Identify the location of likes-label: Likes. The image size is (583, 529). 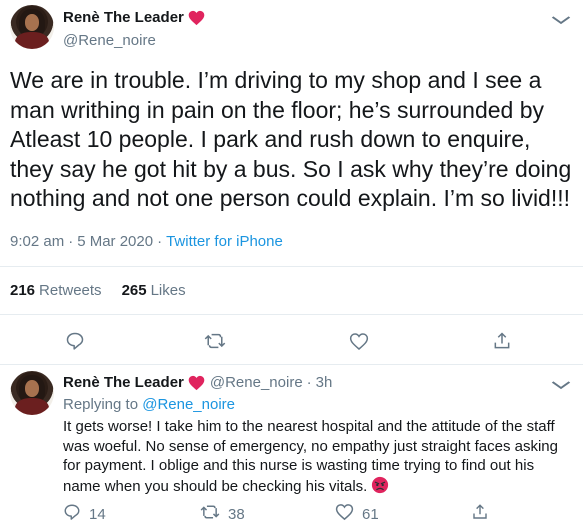
(168, 290).